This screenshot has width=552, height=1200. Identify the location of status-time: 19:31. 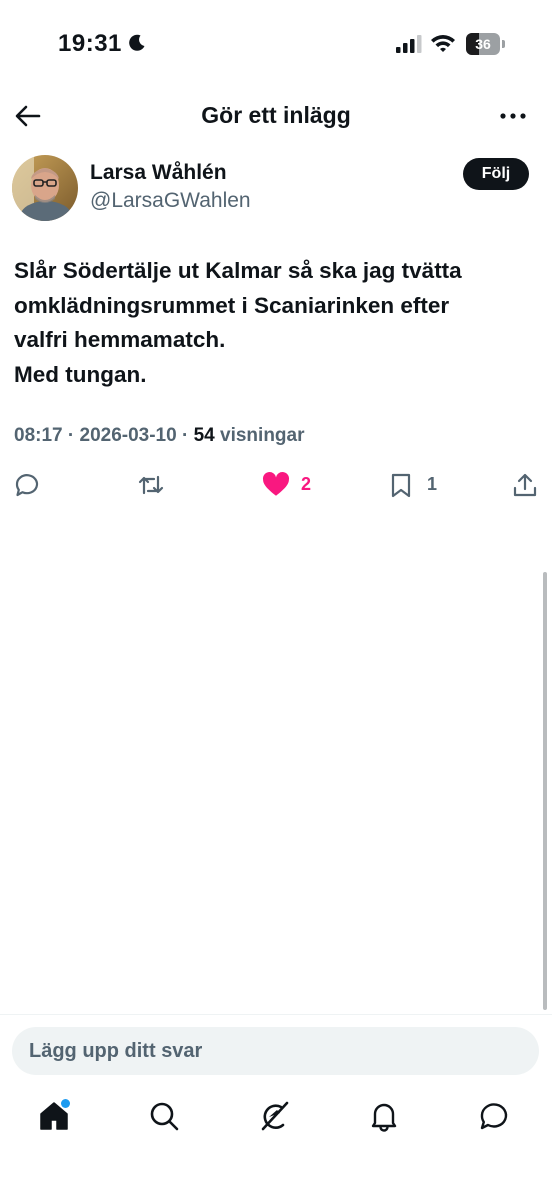
(90, 43).